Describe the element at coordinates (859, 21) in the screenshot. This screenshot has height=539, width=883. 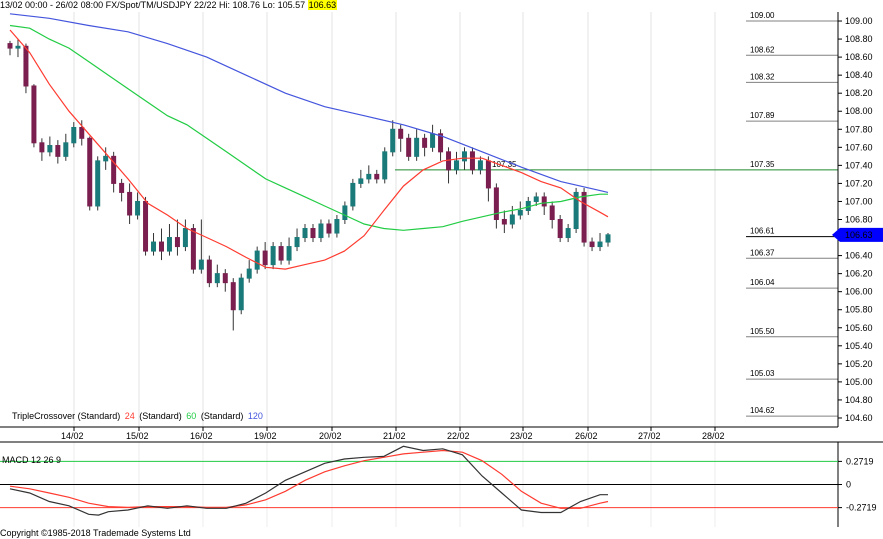
I see `y-tick-label-109.00: 109.00` at that location.